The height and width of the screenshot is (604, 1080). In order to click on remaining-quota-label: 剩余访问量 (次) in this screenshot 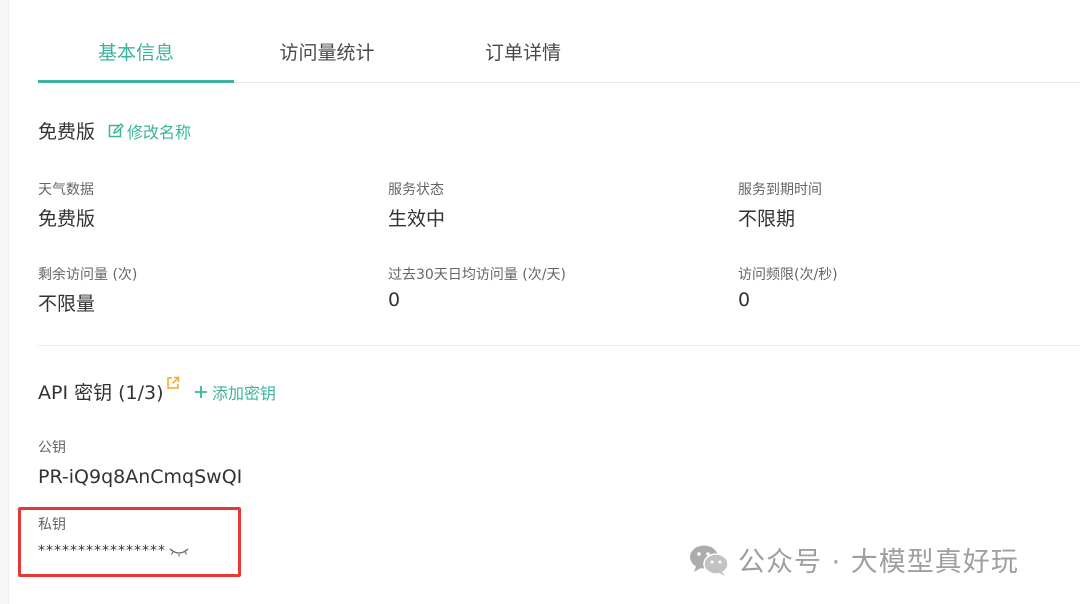, I will do `click(88, 275)`.